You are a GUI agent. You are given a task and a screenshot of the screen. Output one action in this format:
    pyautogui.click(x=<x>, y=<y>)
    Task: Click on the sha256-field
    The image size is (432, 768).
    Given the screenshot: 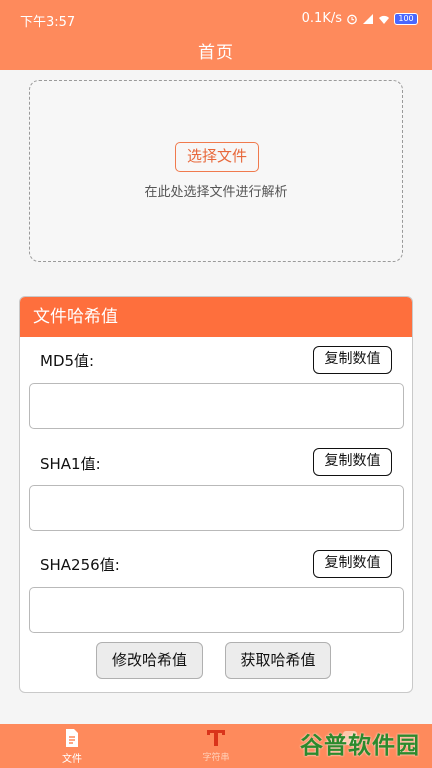 What is the action you would take?
    pyautogui.click(x=216, y=610)
    